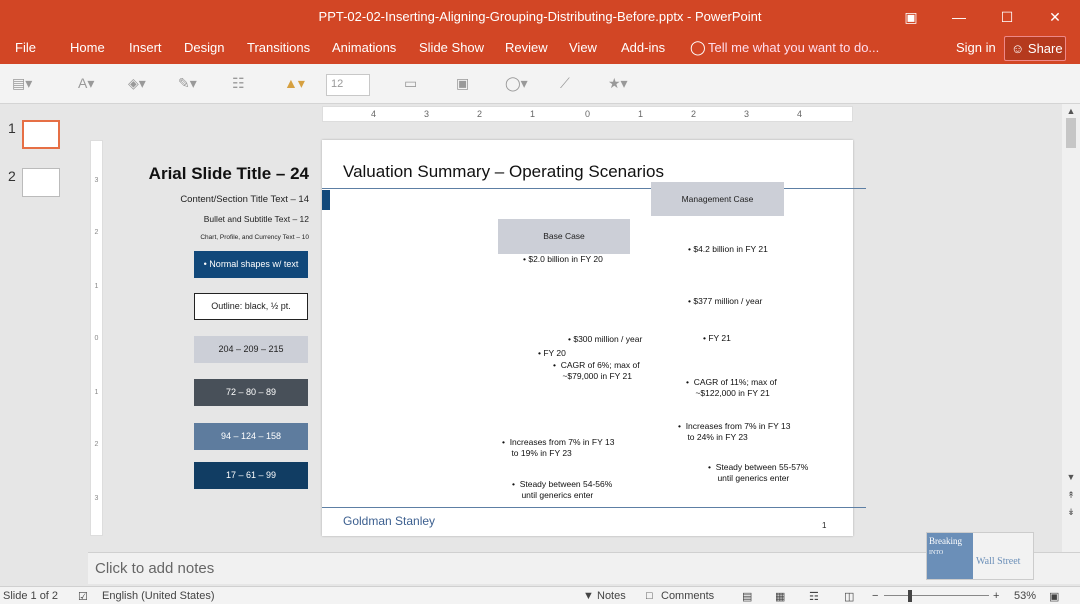  I want to click on swatch-steel-blue: 94 – 124 – 158, so click(251, 436).